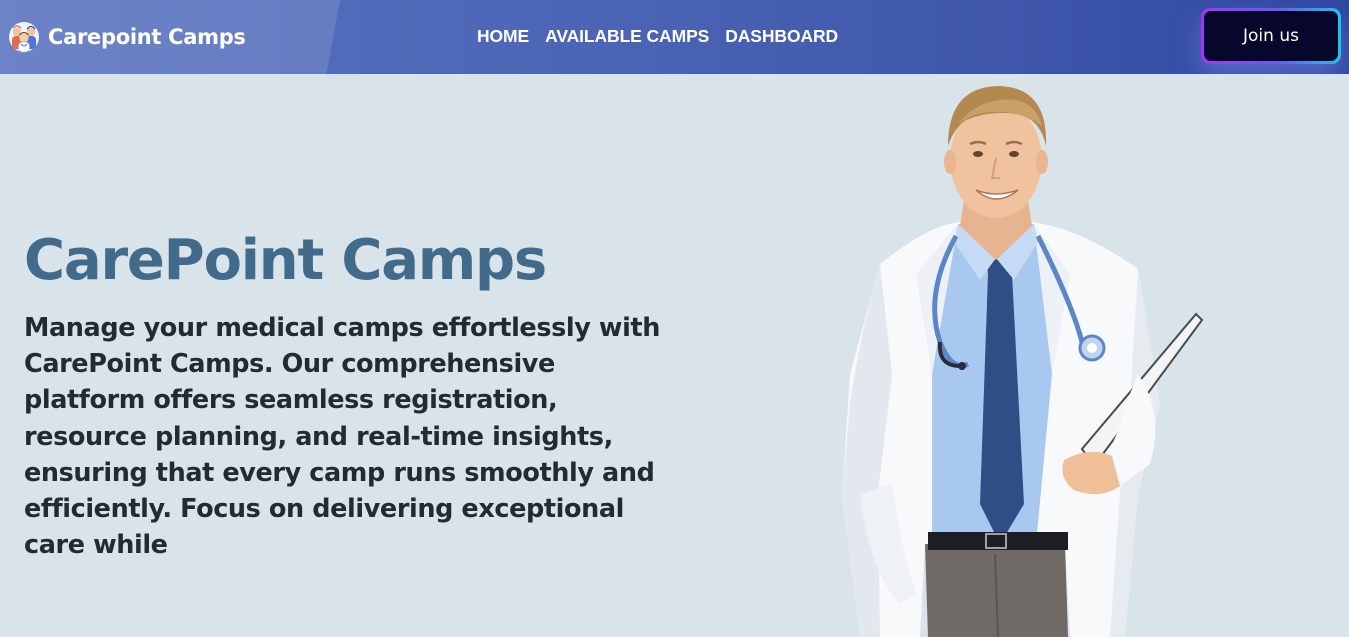  Describe the element at coordinates (627, 36) in the screenshot. I see `nav-link-available-camps: AVAILABLE CAMPS` at that location.